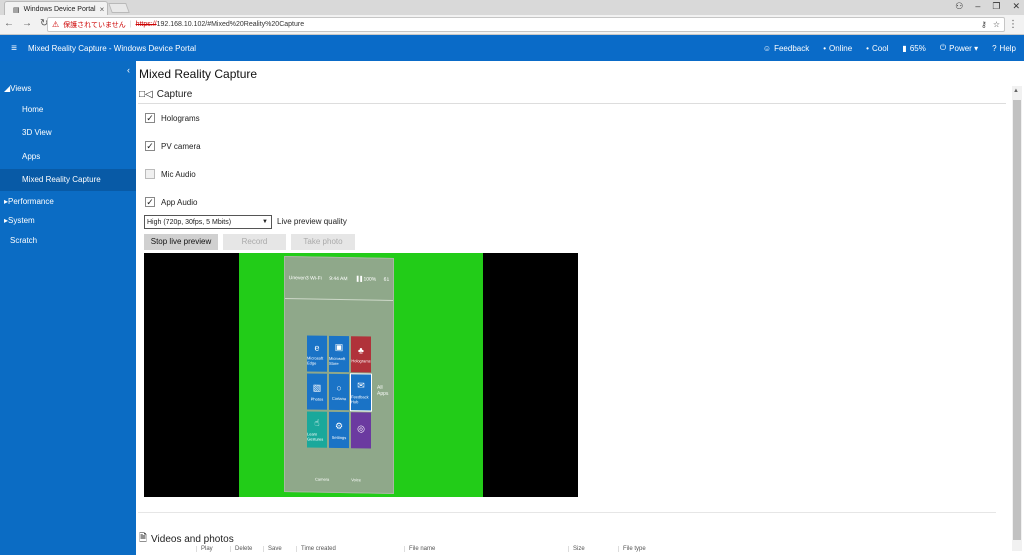 The image size is (1024, 555). I want to click on battery-icon: ▮, so click(904, 48).